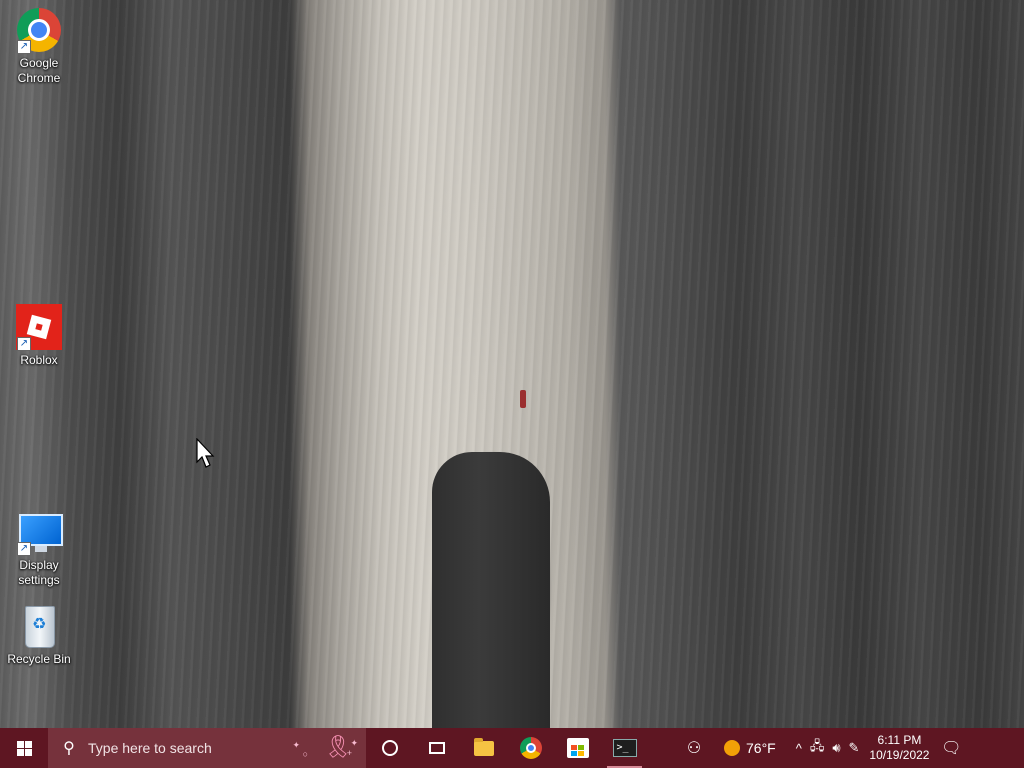 This screenshot has height=768, width=1024. I want to click on people-icon: ⚇, so click(694, 748).